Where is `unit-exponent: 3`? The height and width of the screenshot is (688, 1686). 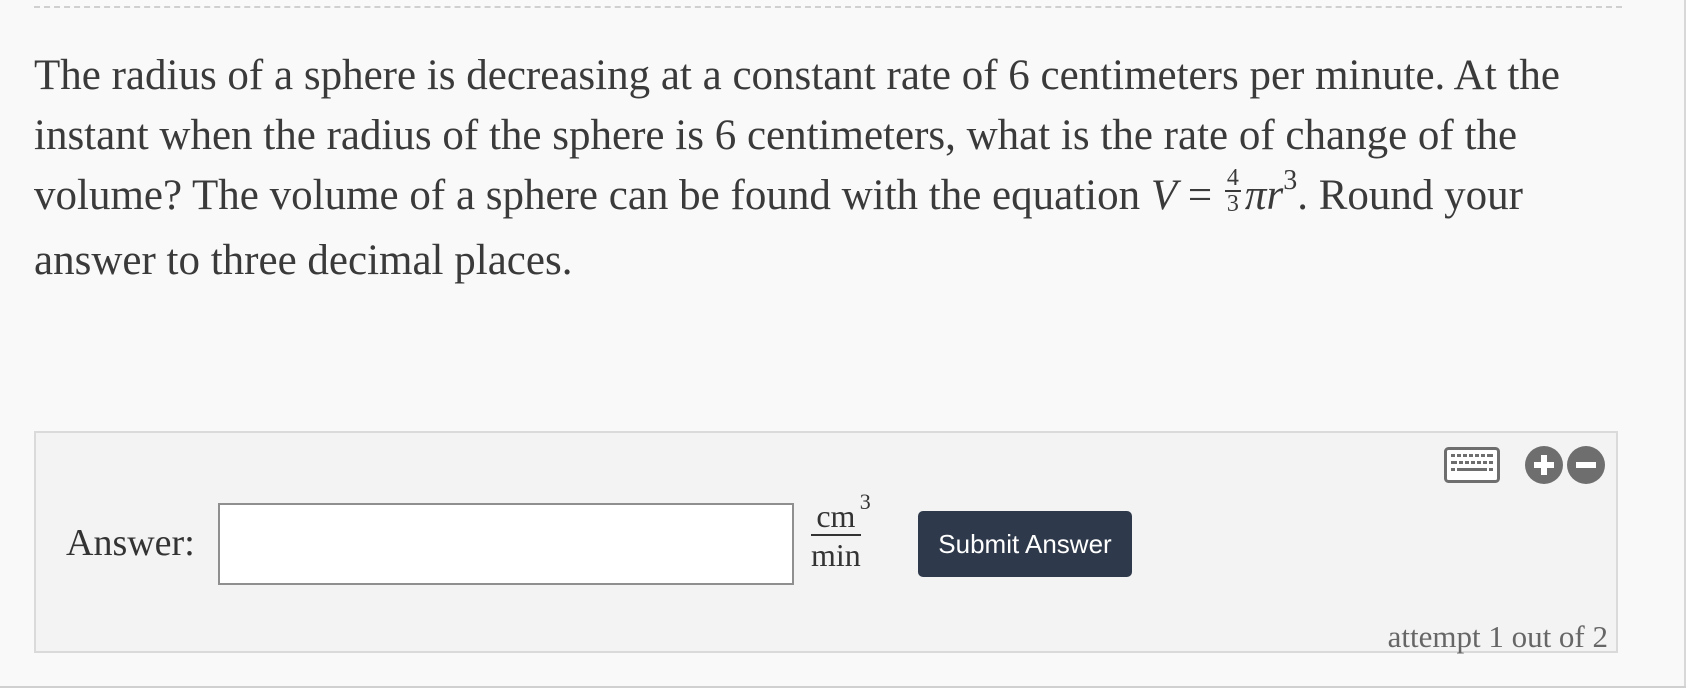
unit-exponent: 3 is located at coordinates (865, 501).